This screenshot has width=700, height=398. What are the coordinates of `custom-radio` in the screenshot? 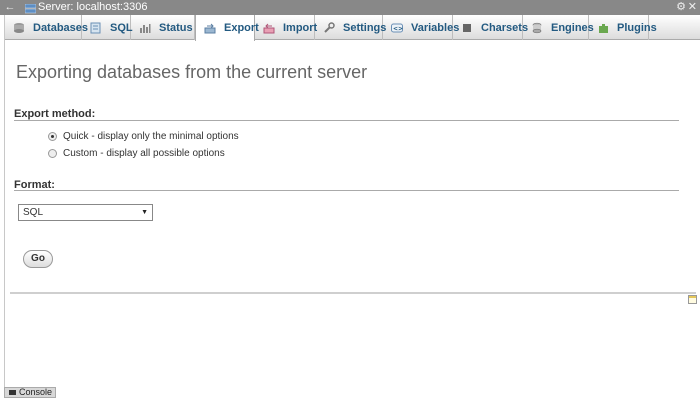 It's located at (52, 153).